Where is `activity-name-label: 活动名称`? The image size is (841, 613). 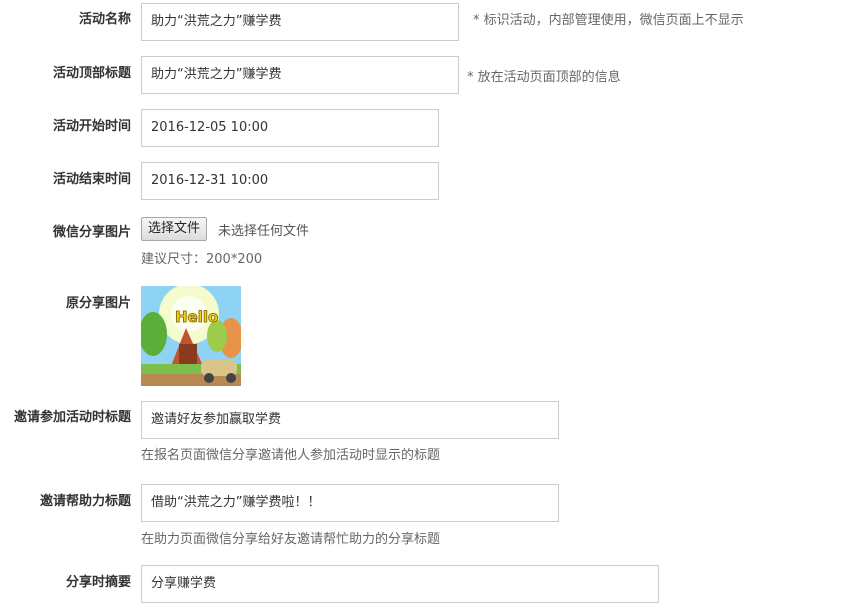
activity-name-label: 活动名称 is located at coordinates (104, 19).